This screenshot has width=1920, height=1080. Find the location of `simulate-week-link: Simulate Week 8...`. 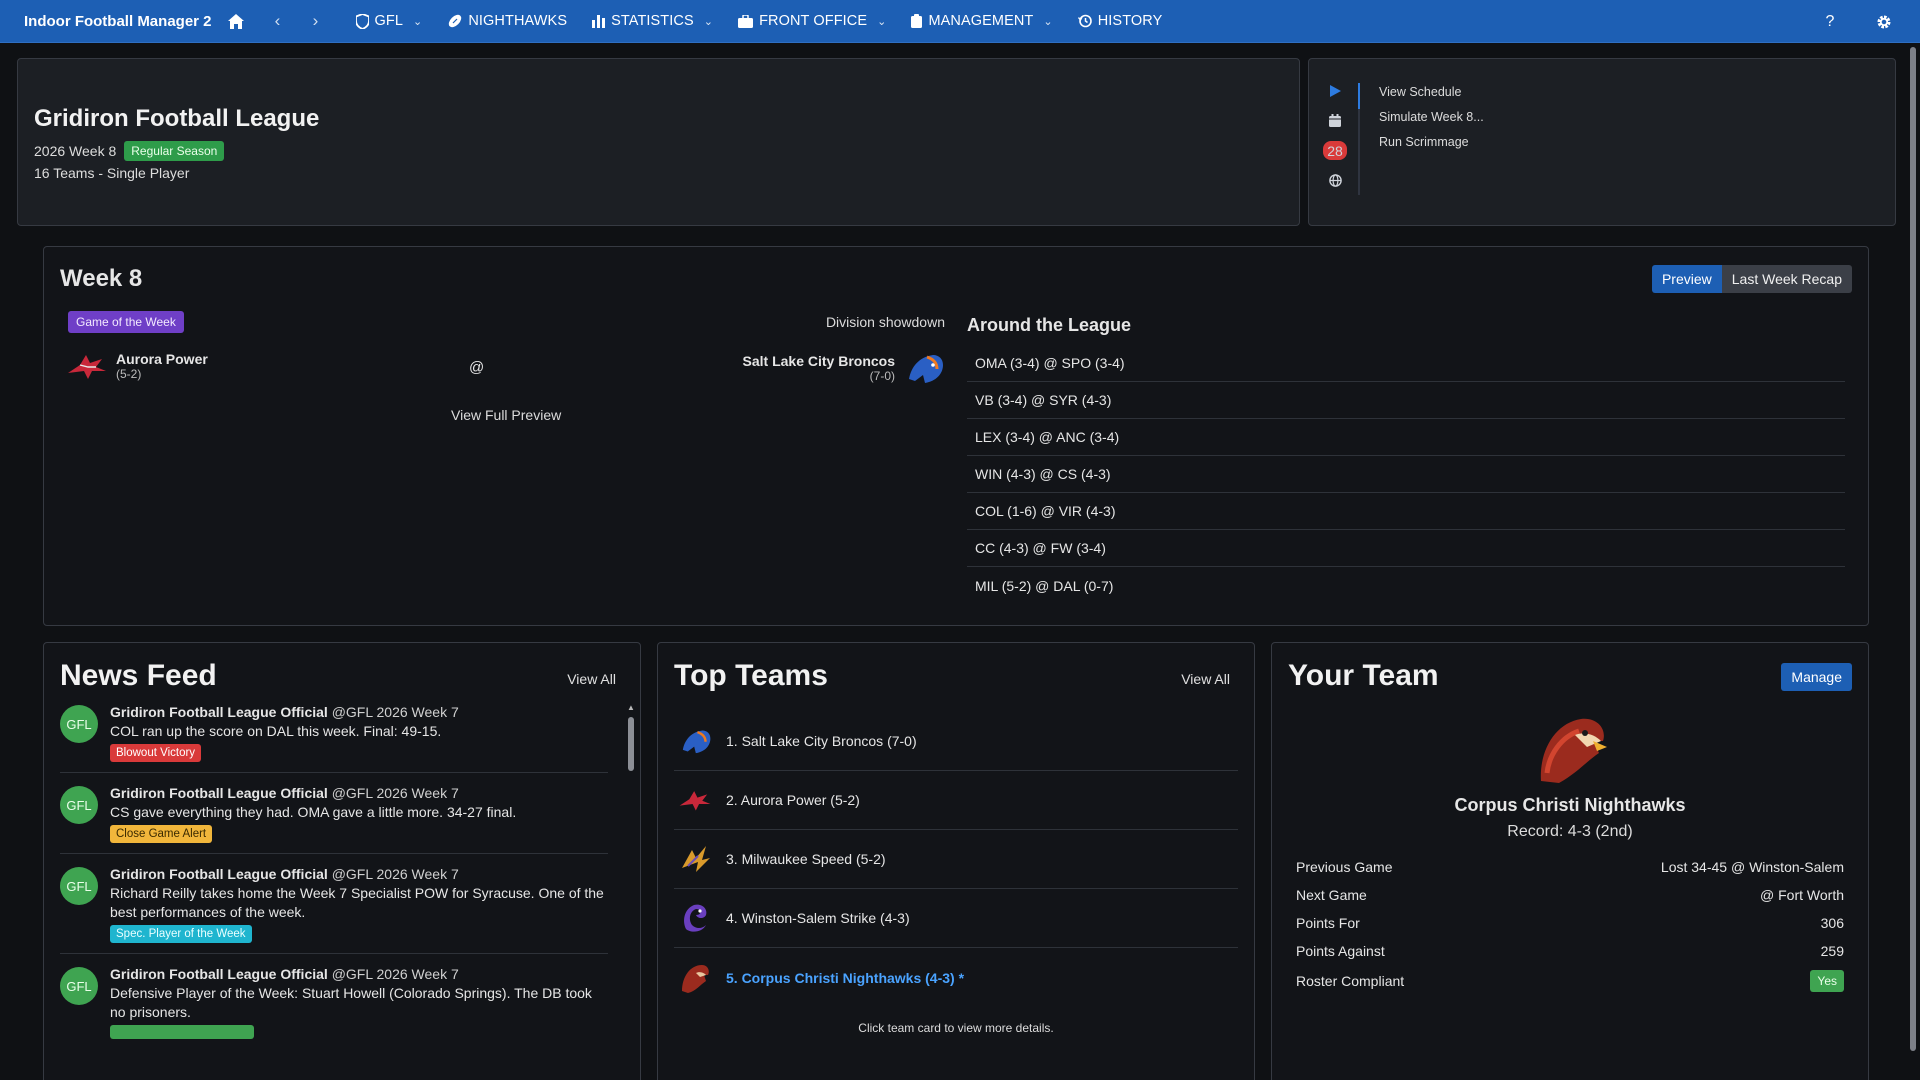

simulate-week-link: Simulate Week 8... is located at coordinates (1431, 117).